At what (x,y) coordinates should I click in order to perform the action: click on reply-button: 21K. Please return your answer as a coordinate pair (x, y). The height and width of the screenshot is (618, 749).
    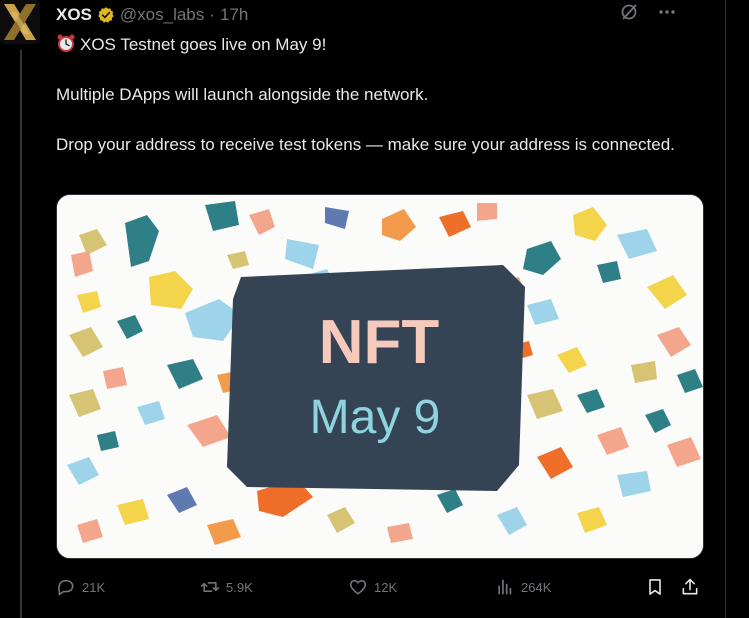
    Looking at the image, I should click on (80, 587).